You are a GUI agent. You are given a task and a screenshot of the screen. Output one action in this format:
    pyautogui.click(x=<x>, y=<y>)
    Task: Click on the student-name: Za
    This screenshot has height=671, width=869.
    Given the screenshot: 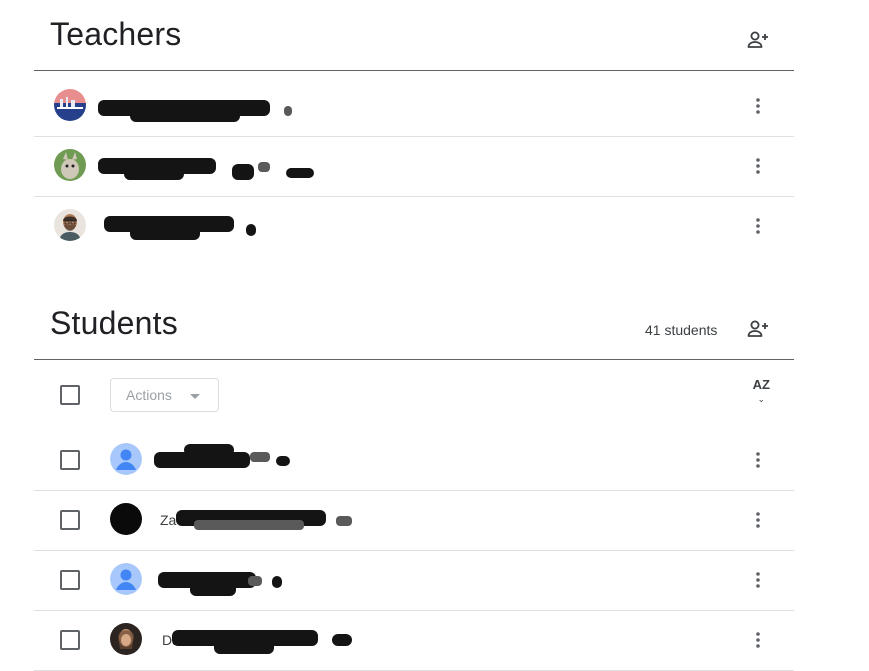 What is the action you would take?
    pyautogui.click(x=168, y=520)
    